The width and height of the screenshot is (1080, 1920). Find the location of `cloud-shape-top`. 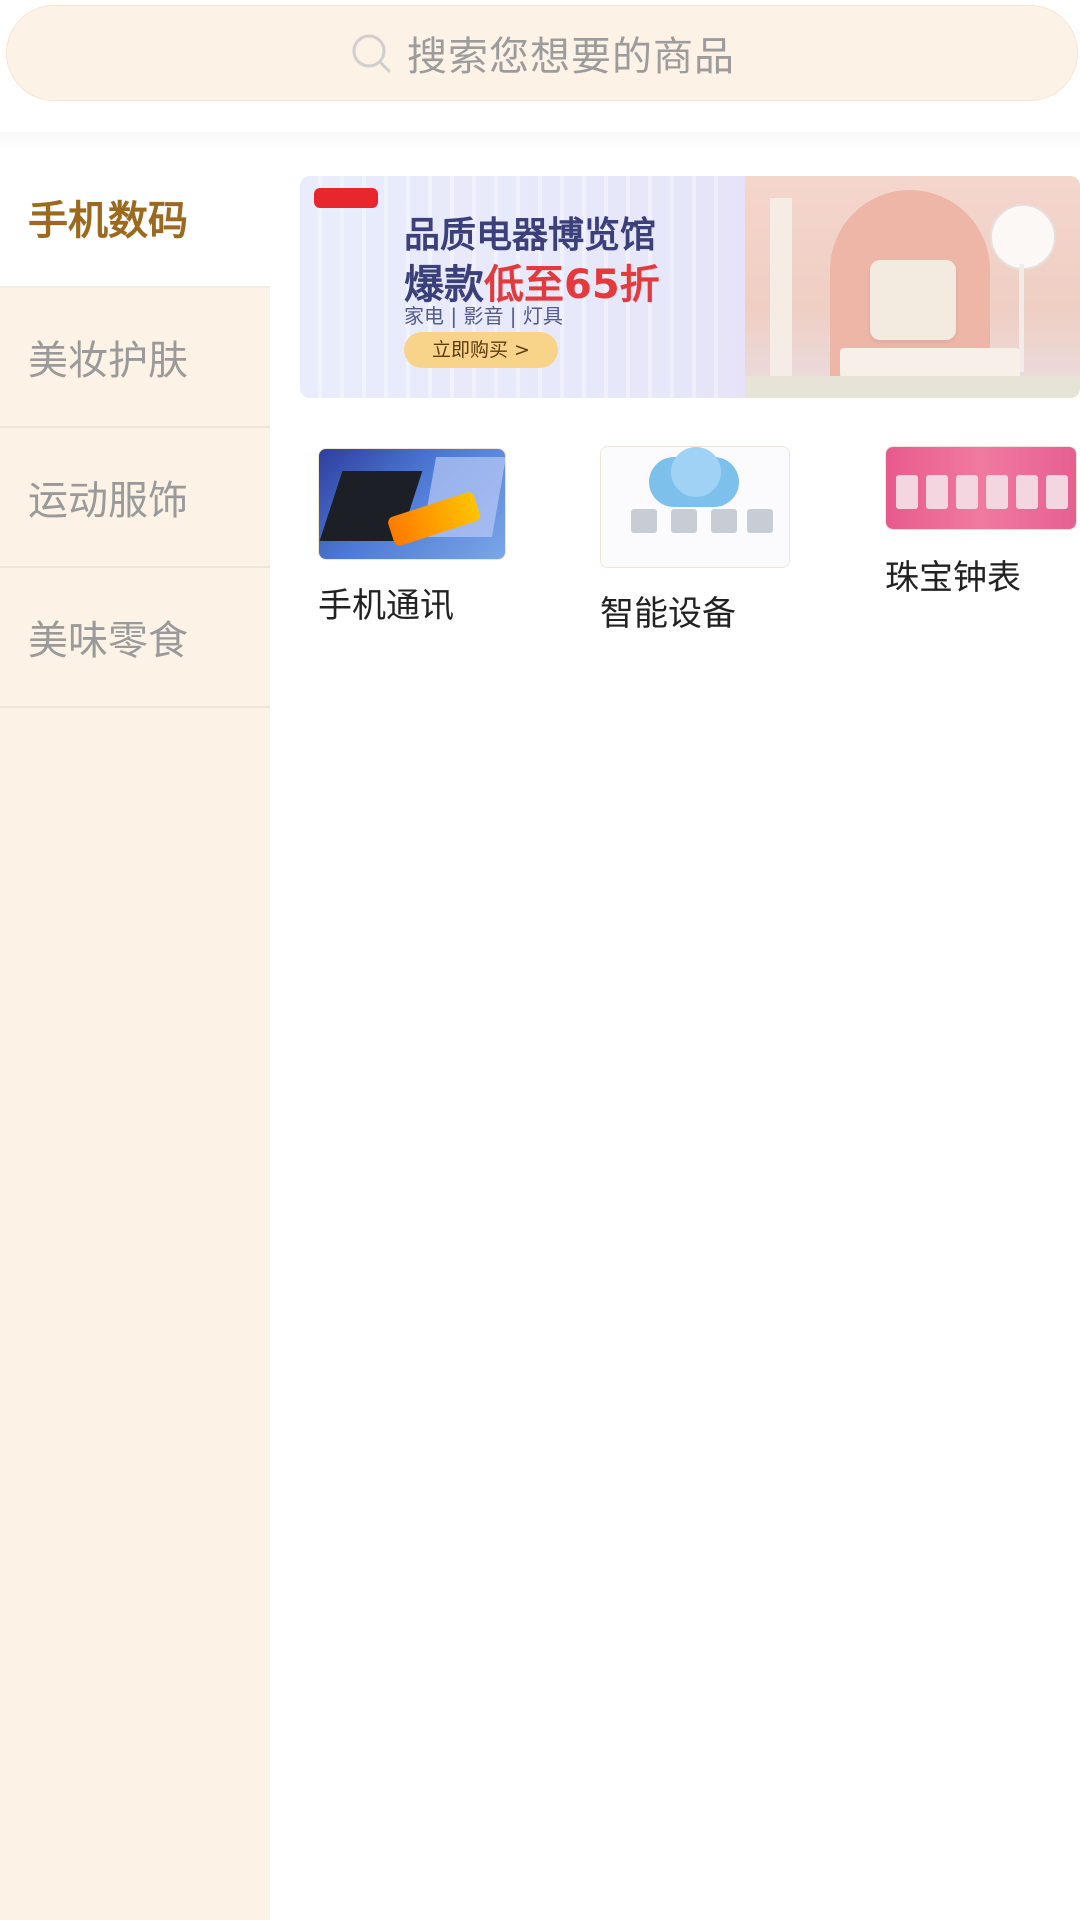

cloud-shape-top is located at coordinates (696, 472).